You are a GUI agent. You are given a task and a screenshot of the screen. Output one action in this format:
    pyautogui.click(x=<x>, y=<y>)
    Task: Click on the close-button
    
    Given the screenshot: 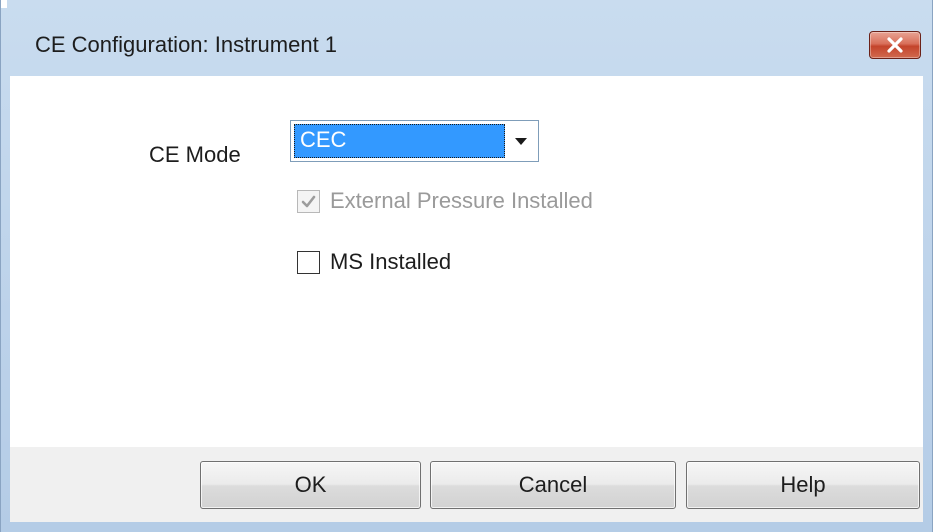 What is the action you would take?
    pyautogui.click(x=895, y=45)
    